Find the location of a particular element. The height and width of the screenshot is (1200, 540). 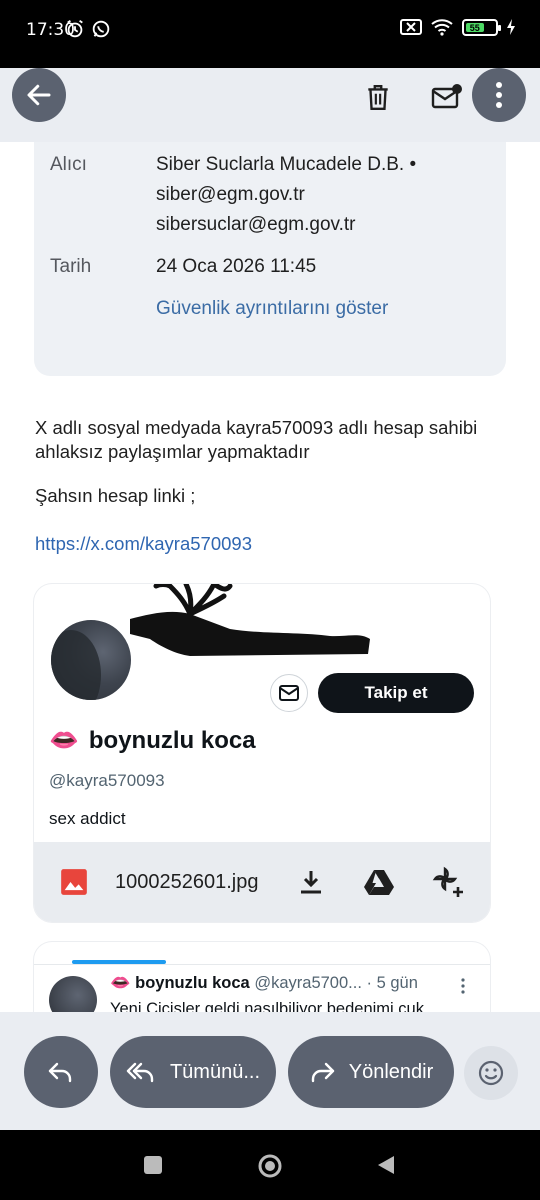

system-nav-bar is located at coordinates (270, 1165).